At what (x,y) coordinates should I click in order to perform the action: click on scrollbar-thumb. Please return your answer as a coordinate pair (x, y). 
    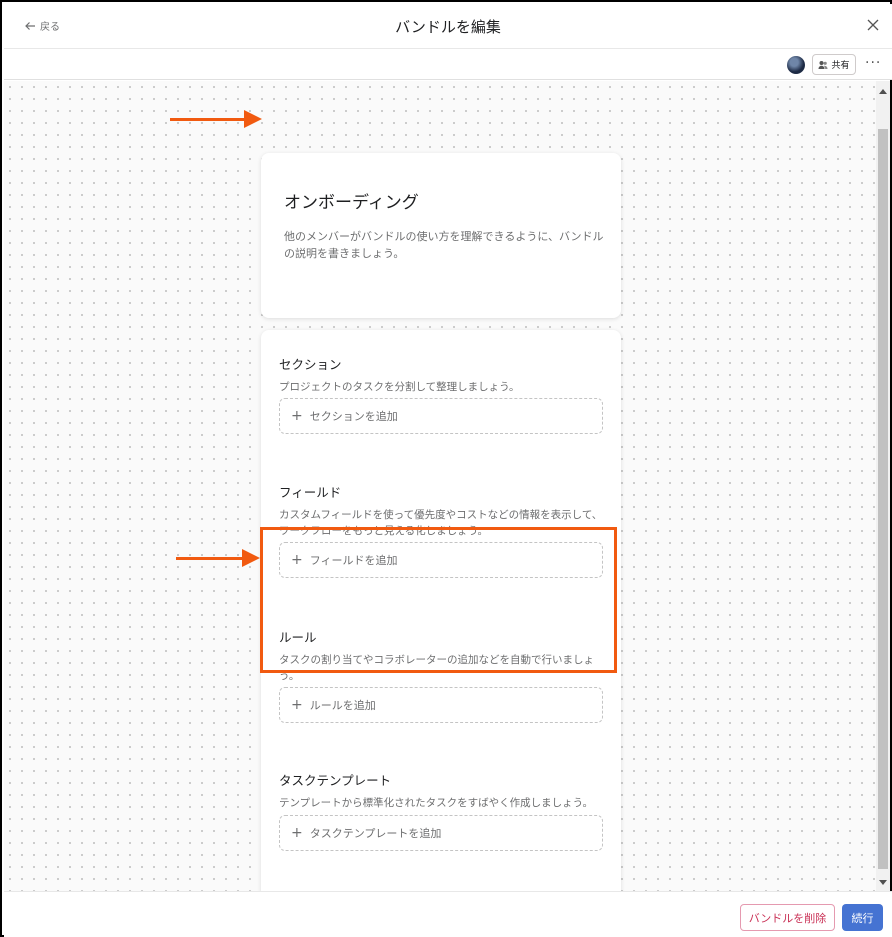
    Looking at the image, I should click on (883, 499).